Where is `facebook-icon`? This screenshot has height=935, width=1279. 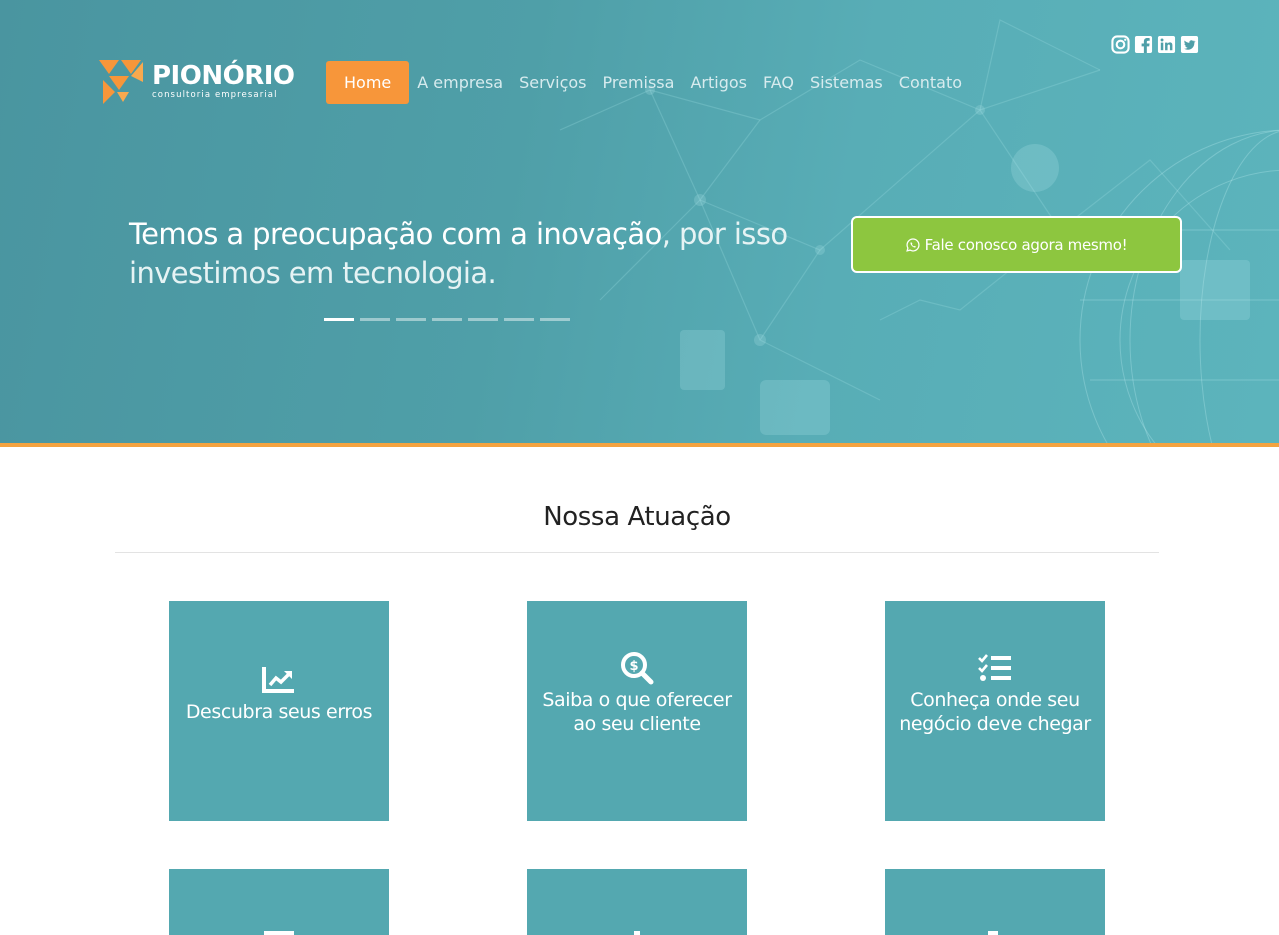 facebook-icon is located at coordinates (1143, 44).